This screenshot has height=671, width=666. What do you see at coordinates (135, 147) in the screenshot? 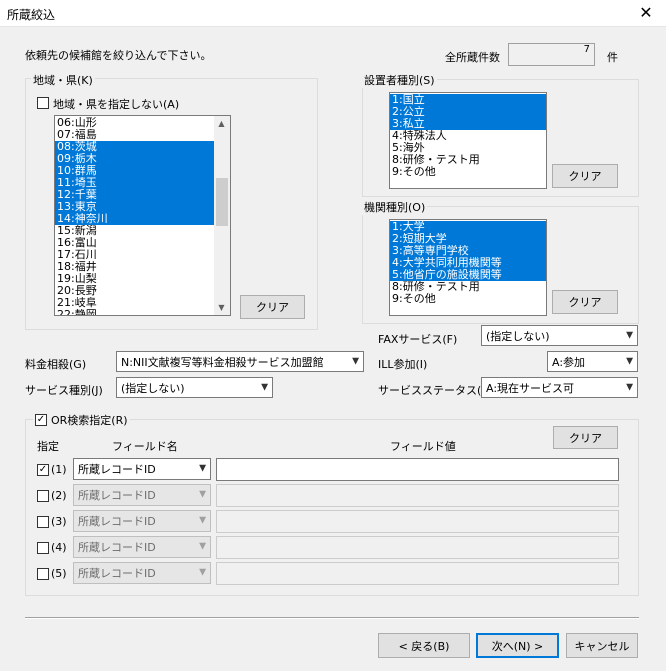
I see `list-item: 08:茨城` at bounding box center [135, 147].